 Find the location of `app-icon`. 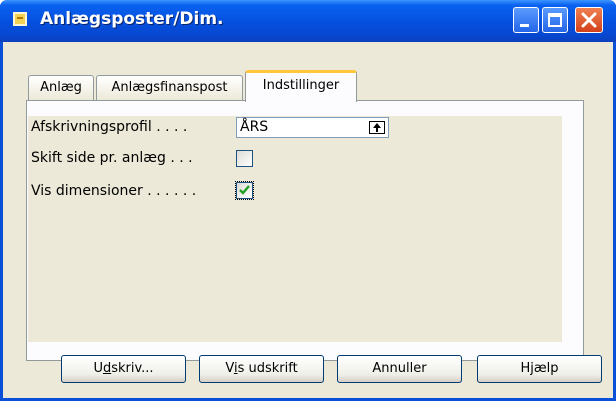

app-icon is located at coordinates (20, 19).